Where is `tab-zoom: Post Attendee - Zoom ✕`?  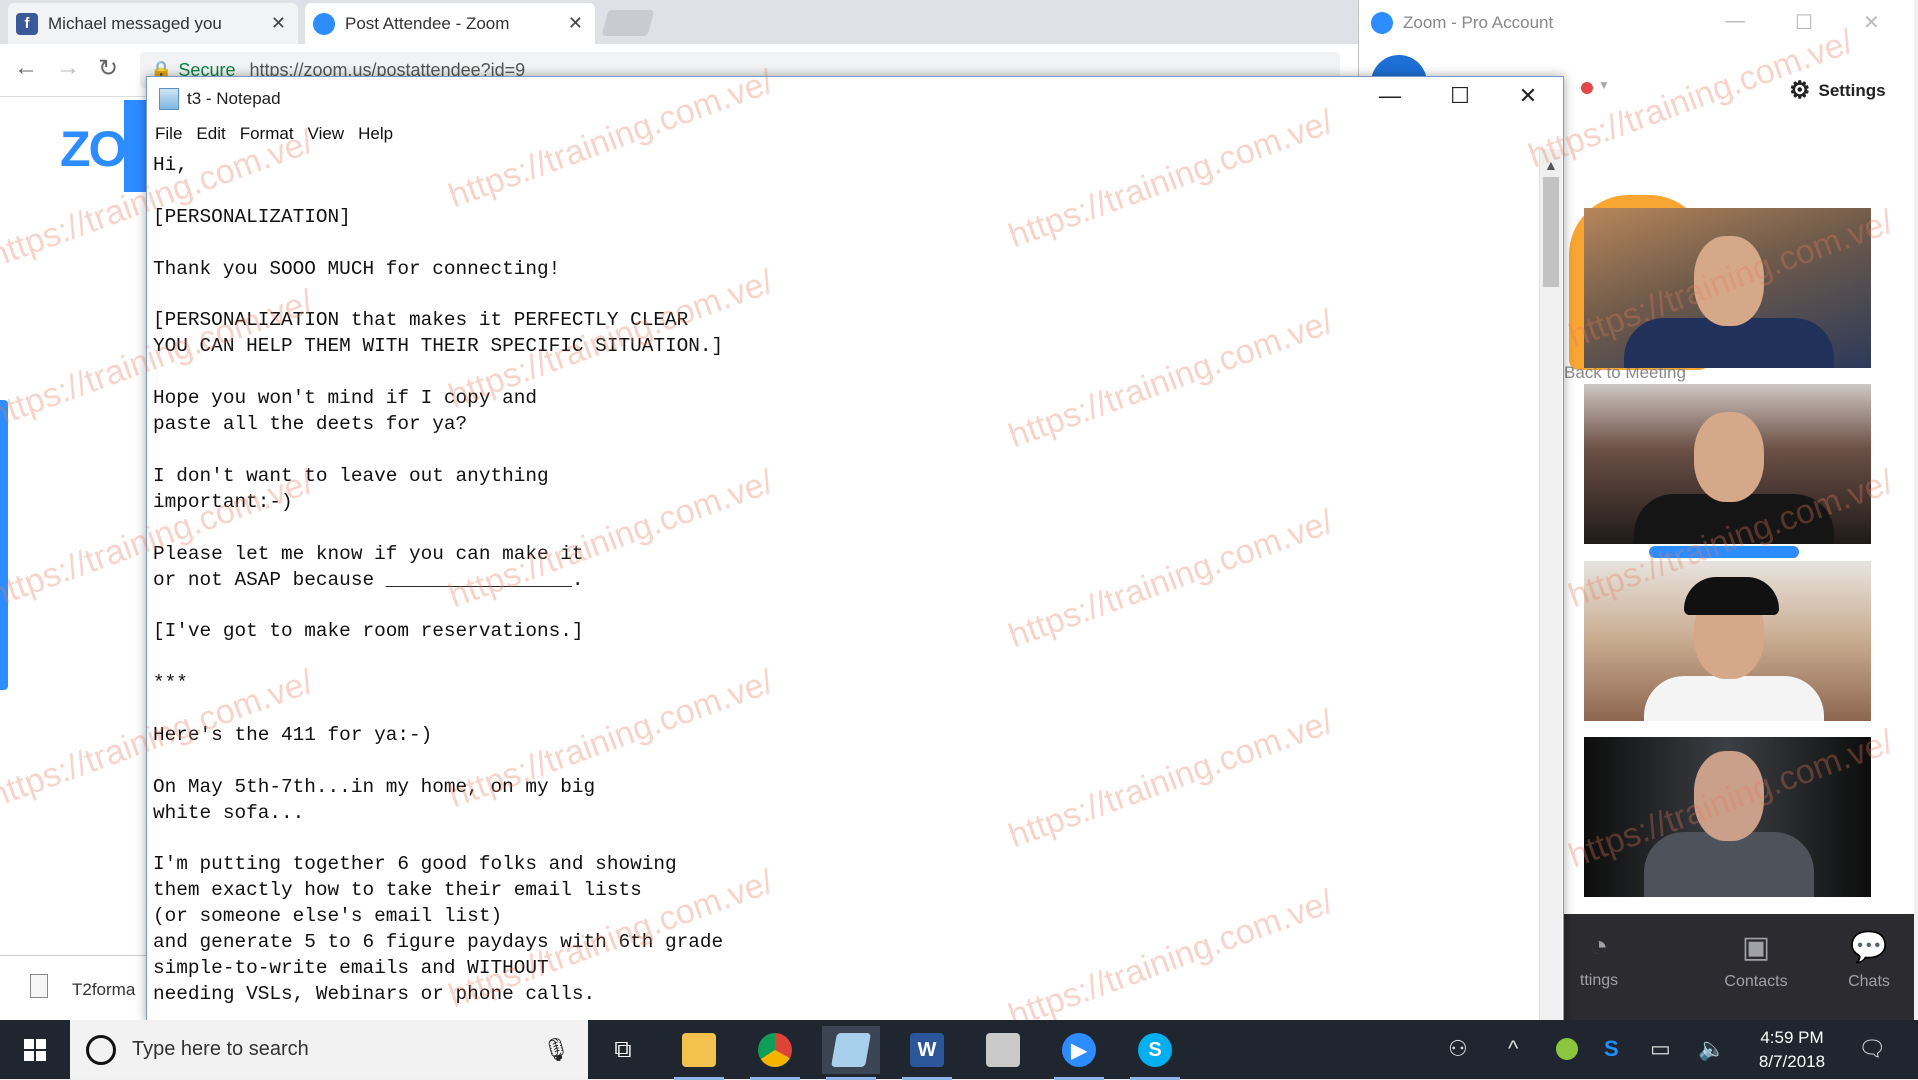 tab-zoom: Post Attendee - Zoom ✕ is located at coordinates (450, 23).